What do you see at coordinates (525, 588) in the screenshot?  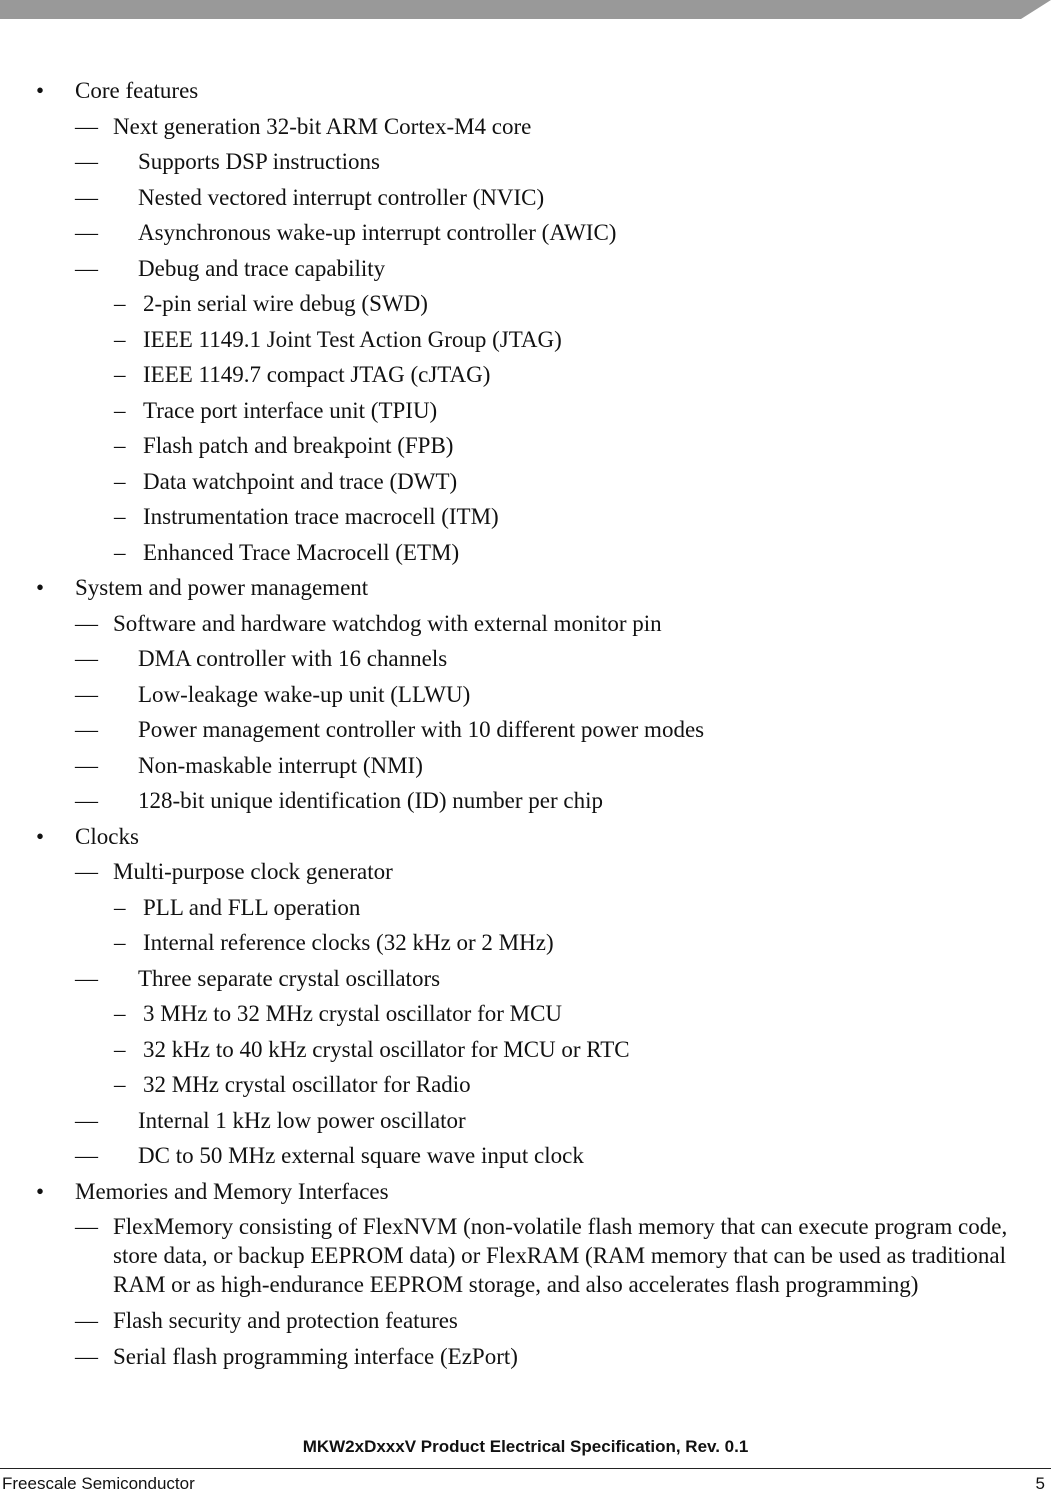 I see `section-heading: • System and power management` at bounding box center [525, 588].